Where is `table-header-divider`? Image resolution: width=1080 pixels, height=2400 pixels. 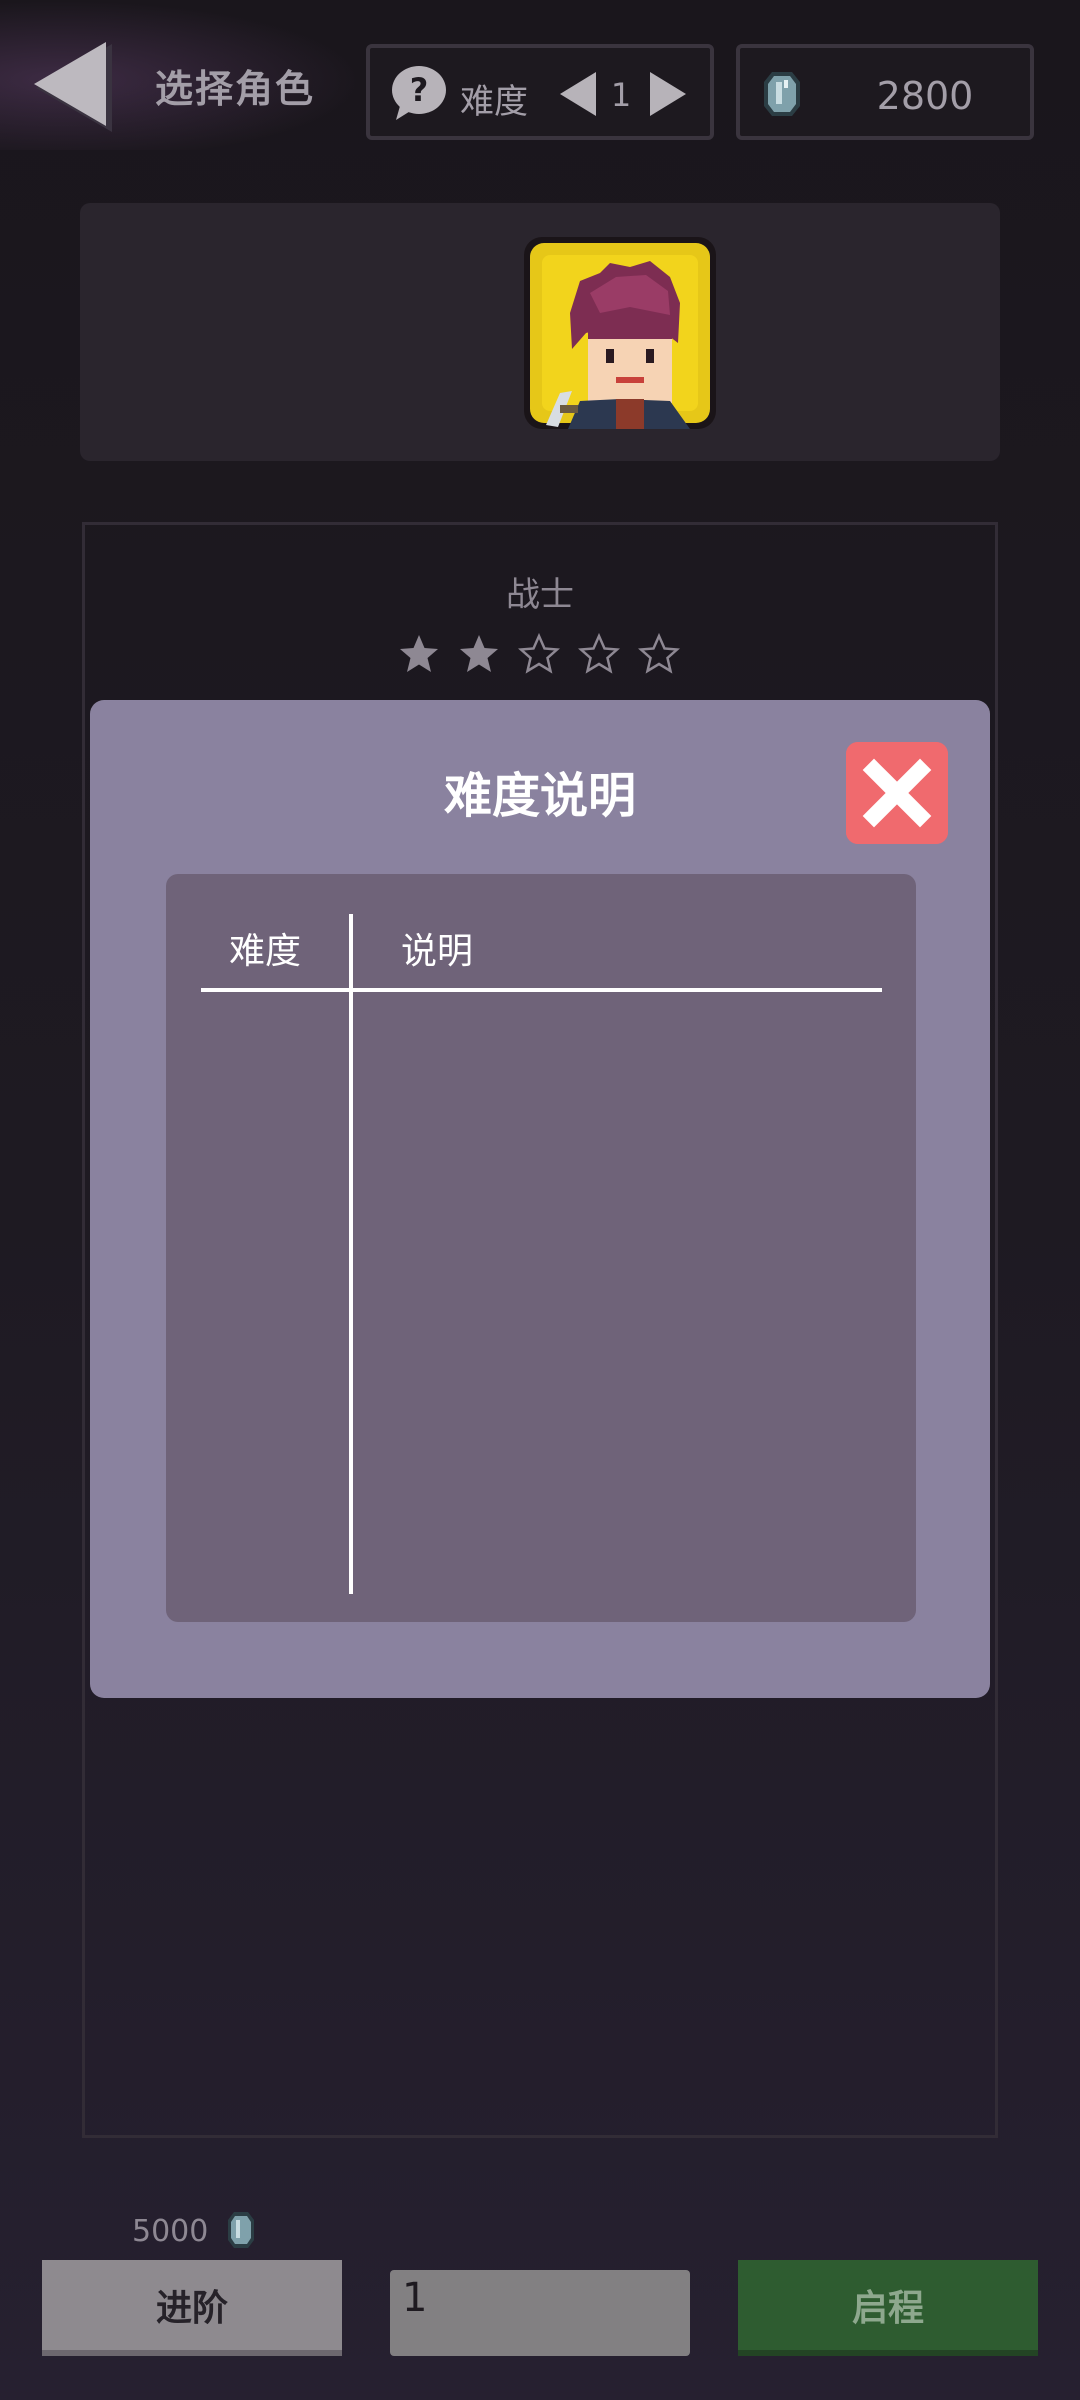
table-header-divider is located at coordinates (541, 990).